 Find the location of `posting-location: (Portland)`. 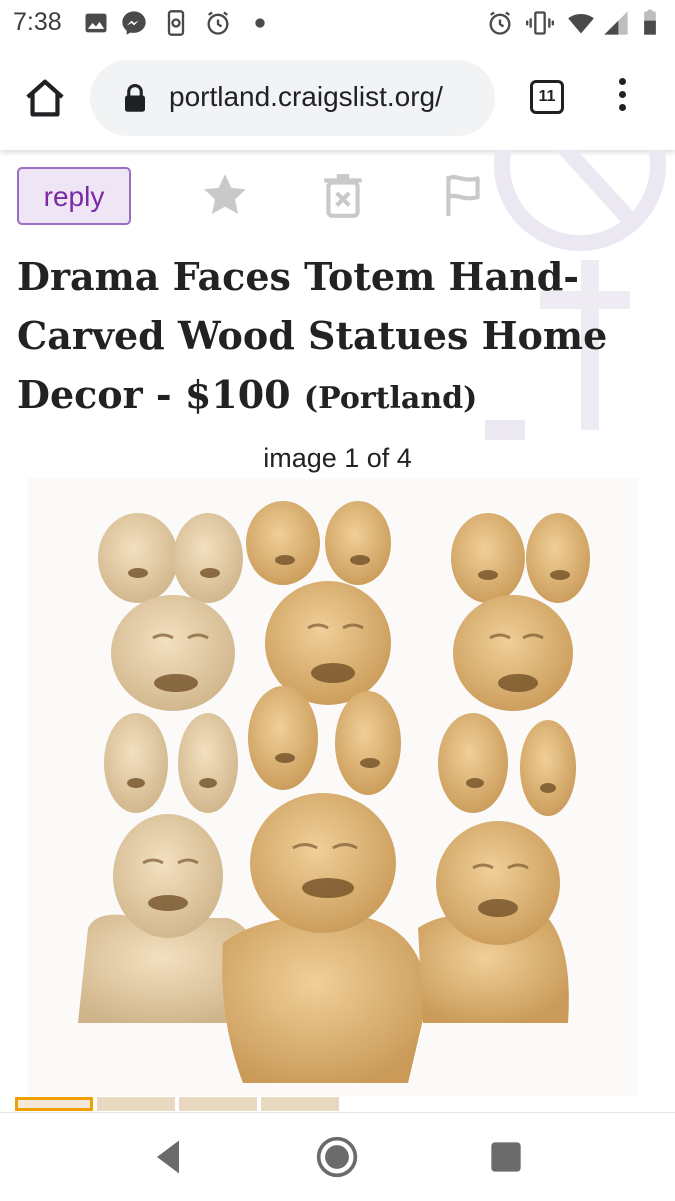

posting-location: (Portland) is located at coordinates (390, 398).